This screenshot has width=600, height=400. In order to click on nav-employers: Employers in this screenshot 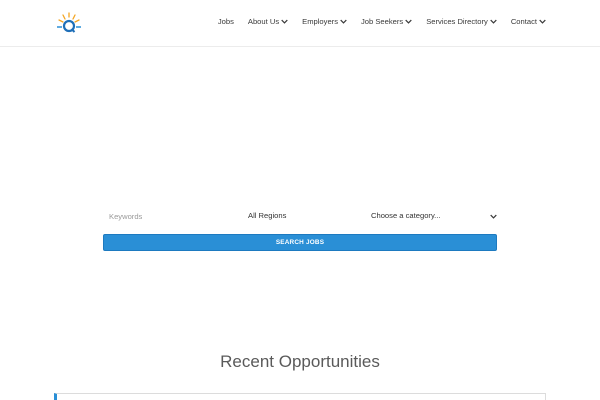, I will do `click(324, 21)`.